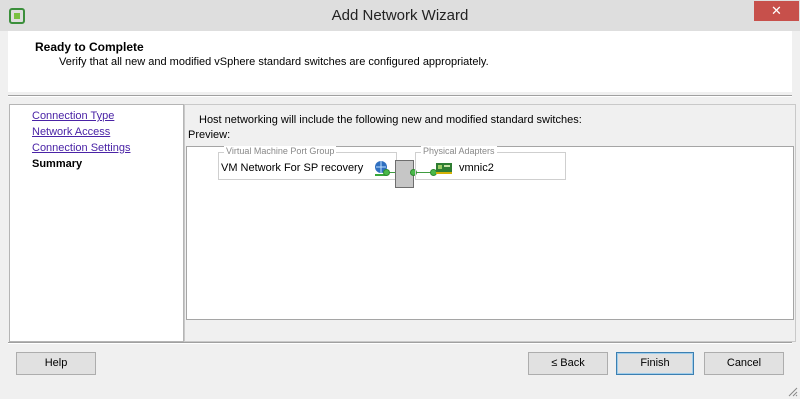  What do you see at coordinates (89, 47) in the screenshot?
I see `step-title: Ready to Complete` at bounding box center [89, 47].